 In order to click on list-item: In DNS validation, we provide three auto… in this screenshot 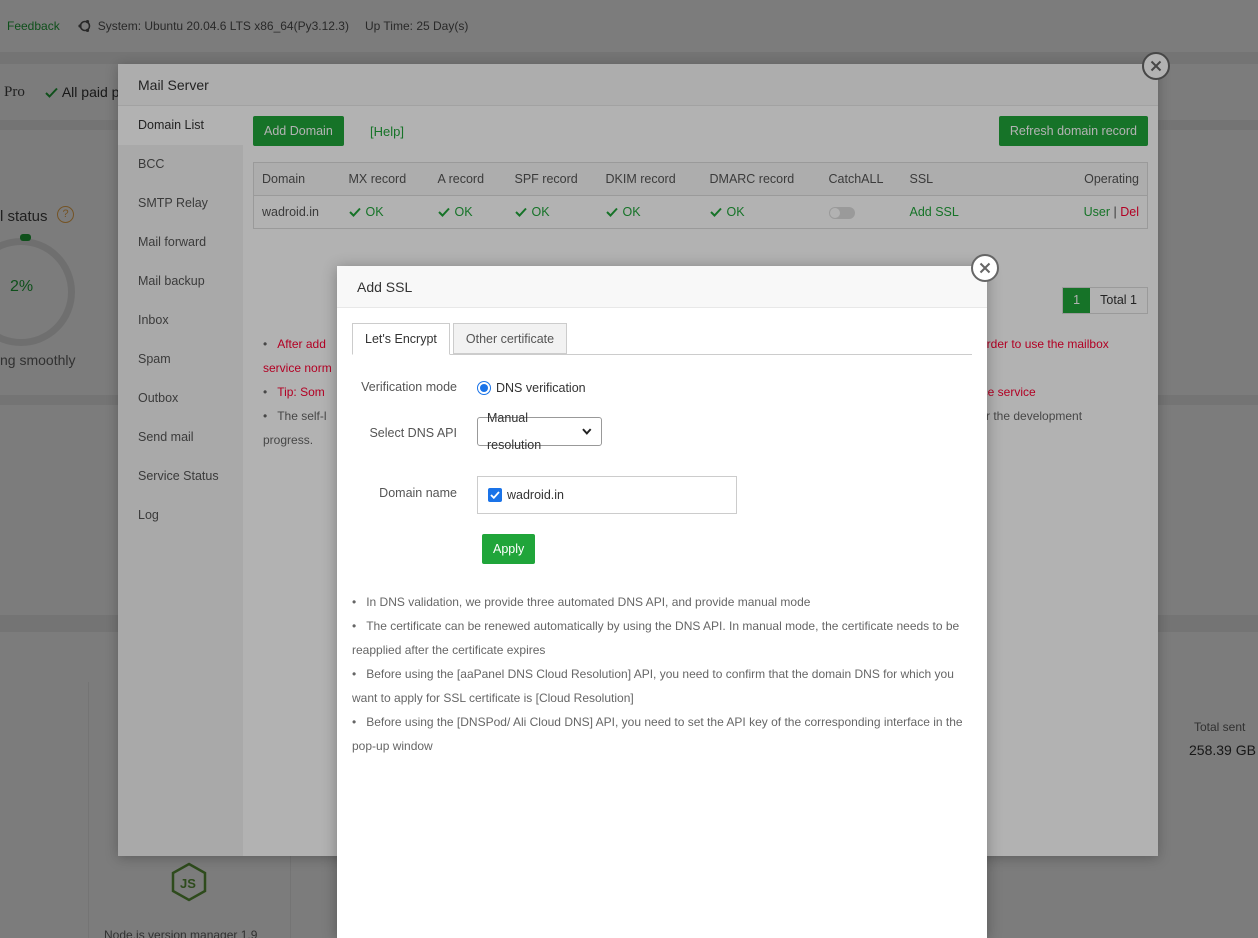, I will do `click(662, 602)`.